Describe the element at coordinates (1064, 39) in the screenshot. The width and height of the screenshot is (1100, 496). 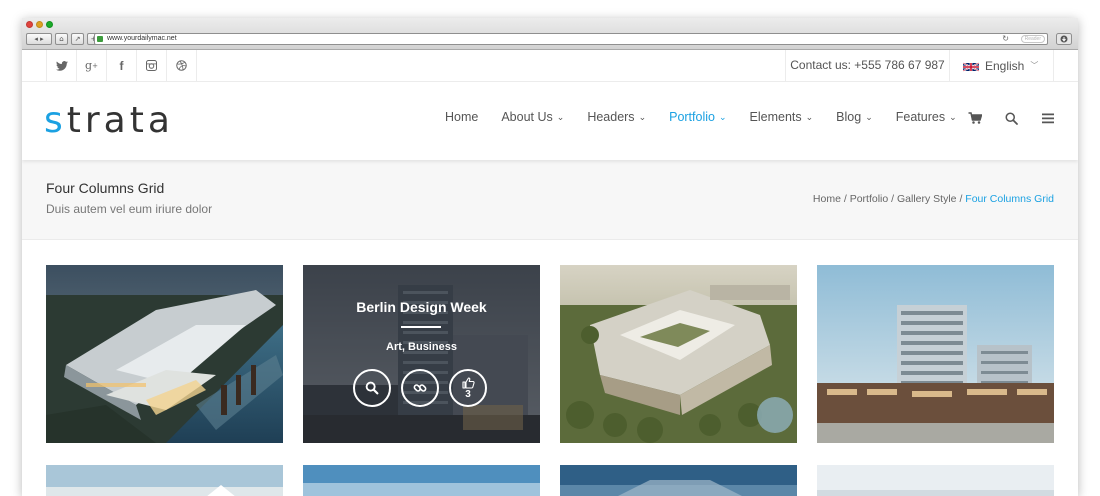
I see `downloads-icon` at that location.